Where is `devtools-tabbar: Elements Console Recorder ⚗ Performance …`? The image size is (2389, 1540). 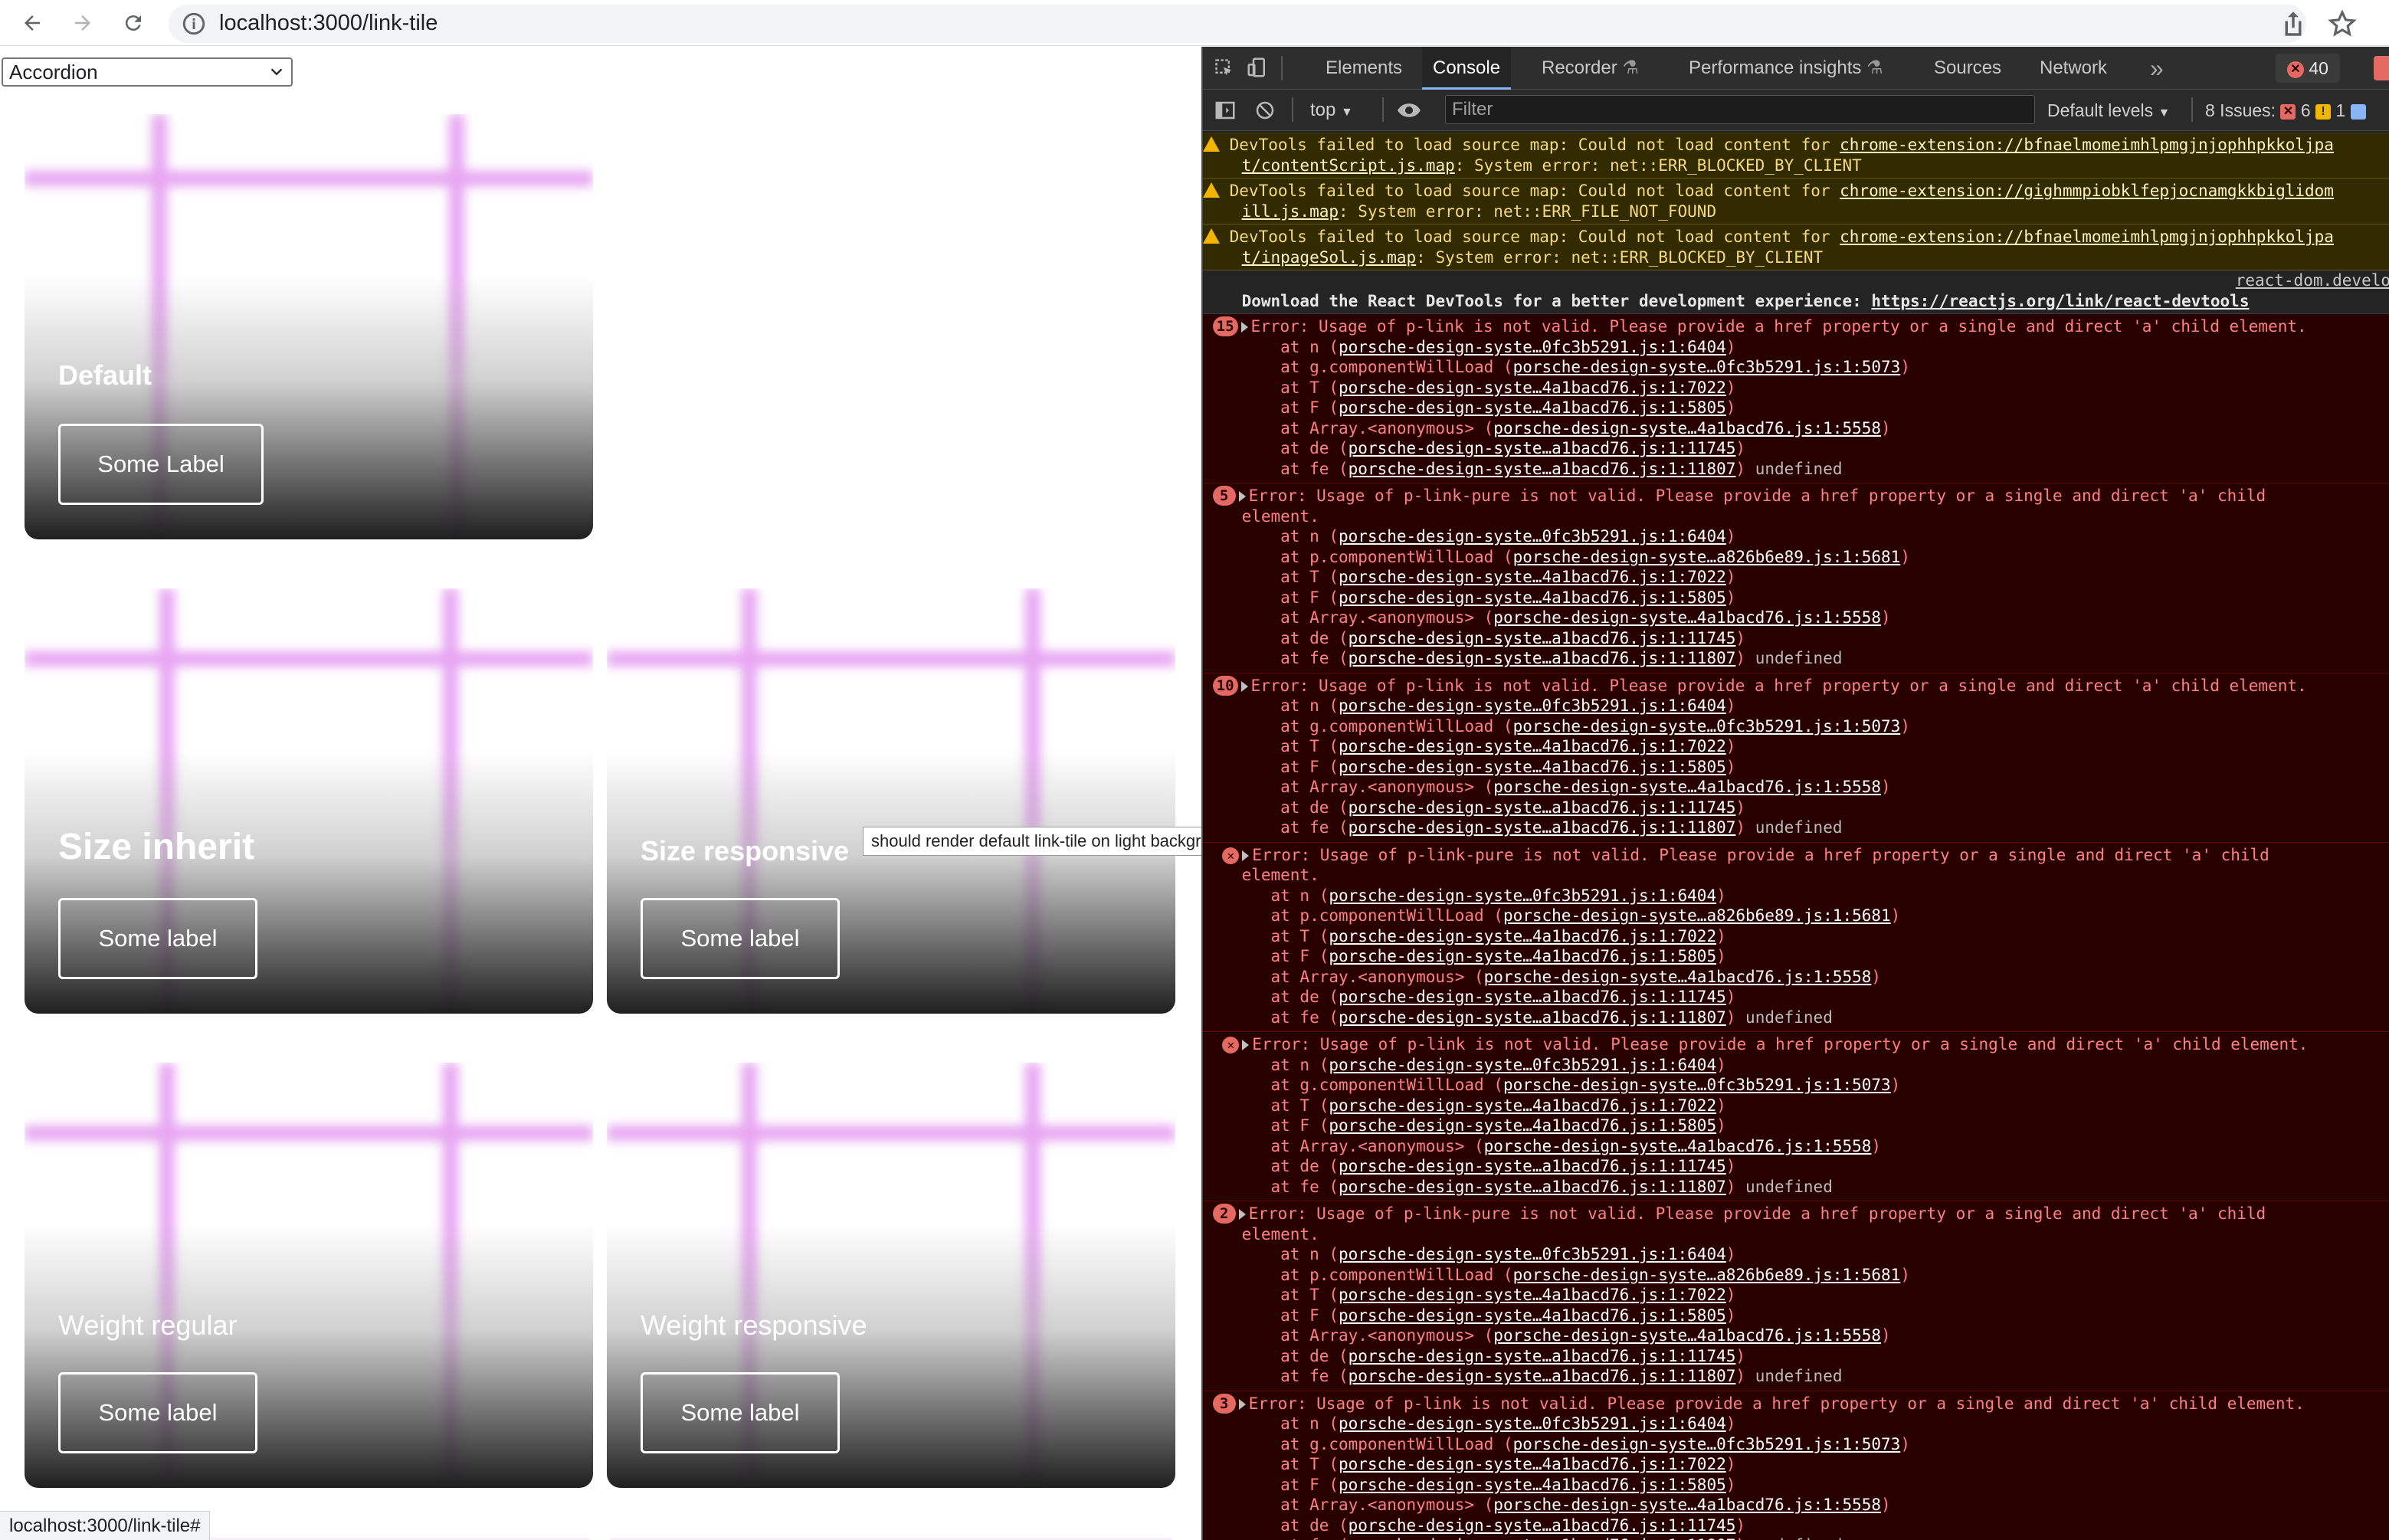
devtools-tabbar: Elements Console Recorder ⚗ Performance … is located at coordinates (1796, 68).